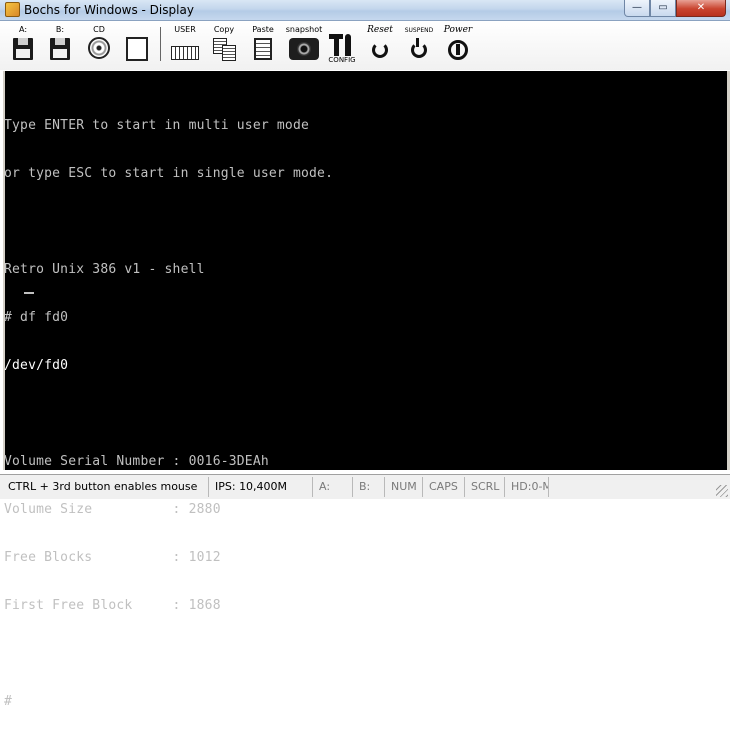 This screenshot has width=730, height=742. What do you see at coordinates (112, 509) in the screenshot?
I see `console-line: Volume Size : 2880` at bounding box center [112, 509].